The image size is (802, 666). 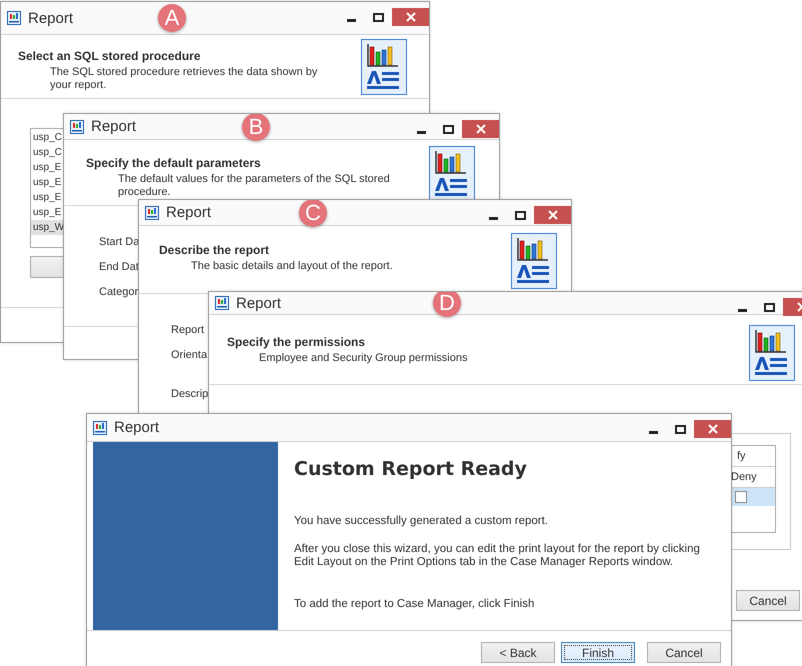 What do you see at coordinates (313, 213) in the screenshot?
I see `callout-badge: C` at bounding box center [313, 213].